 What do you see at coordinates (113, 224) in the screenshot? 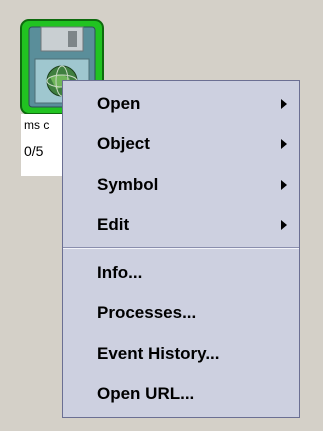
I see `menu-item-label: Edit` at bounding box center [113, 224].